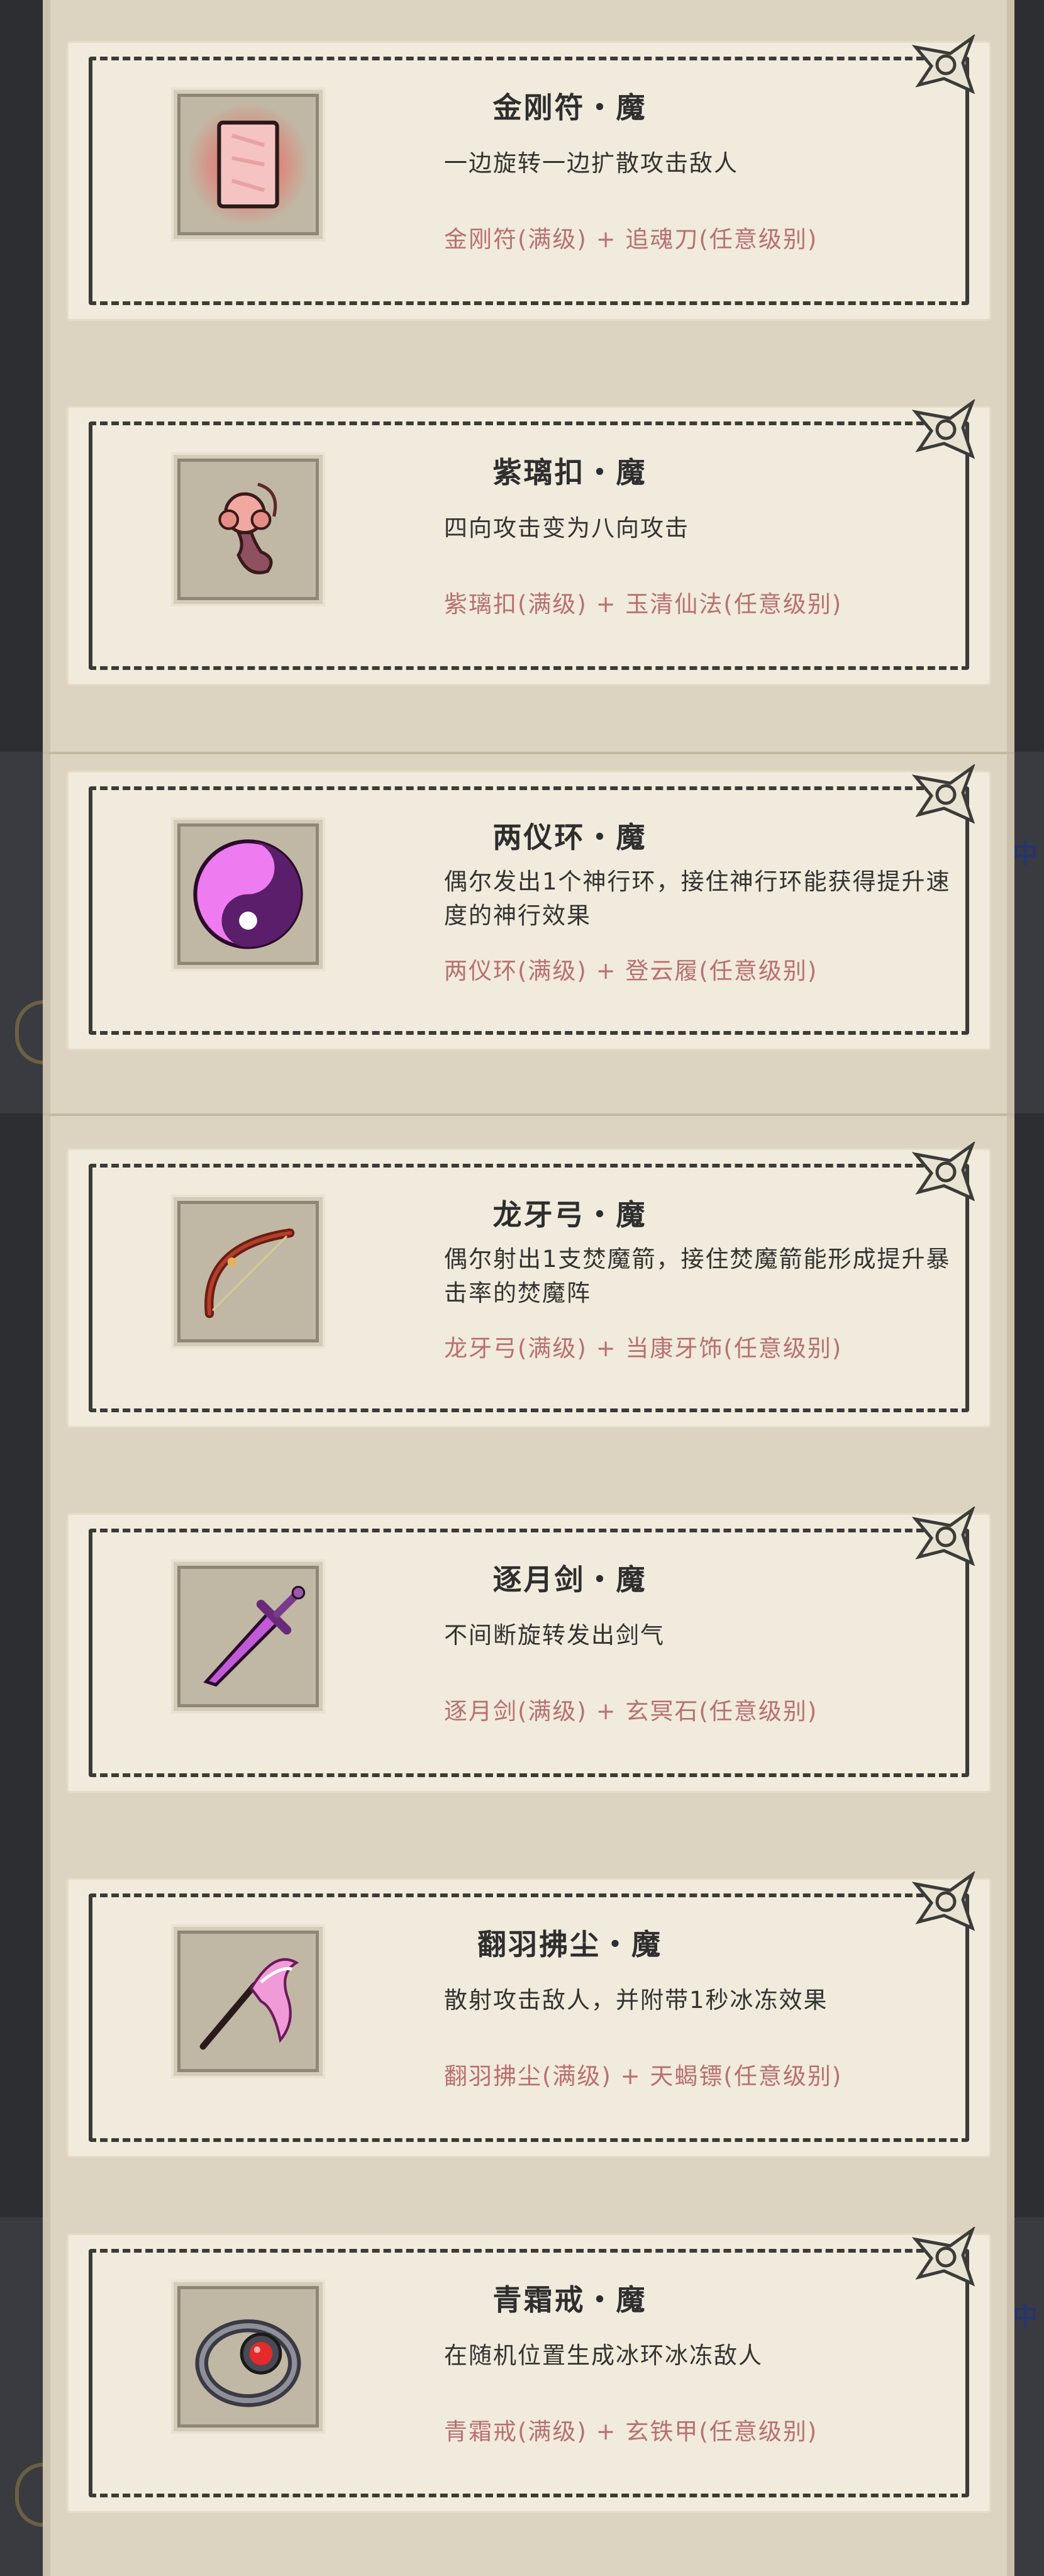 The height and width of the screenshot is (2576, 1044). What do you see at coordinates (566, 528) in the screenshot?
I see `item-description: 四向攻击变为八向攻击` at bounding box center [566, 528].